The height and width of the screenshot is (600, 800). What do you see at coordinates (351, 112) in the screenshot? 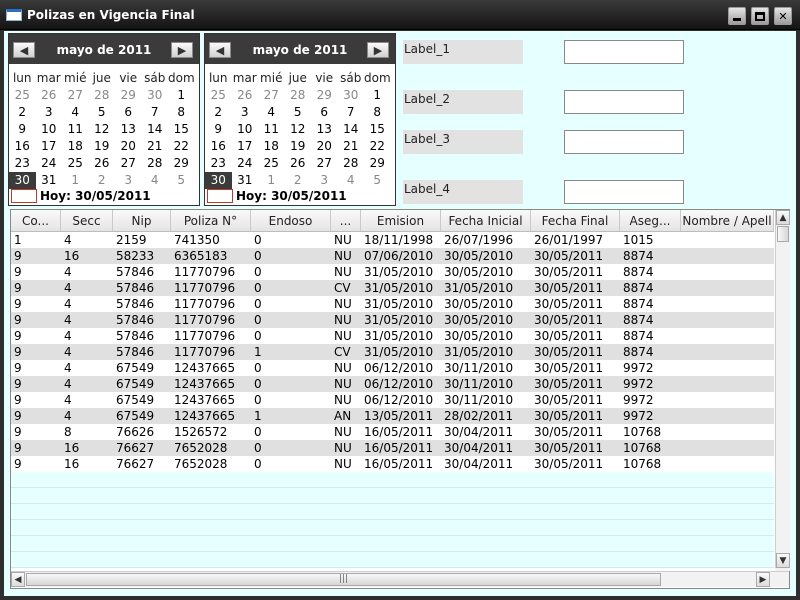
I see `calendar-day: 7` at bounding box center [351, 112].